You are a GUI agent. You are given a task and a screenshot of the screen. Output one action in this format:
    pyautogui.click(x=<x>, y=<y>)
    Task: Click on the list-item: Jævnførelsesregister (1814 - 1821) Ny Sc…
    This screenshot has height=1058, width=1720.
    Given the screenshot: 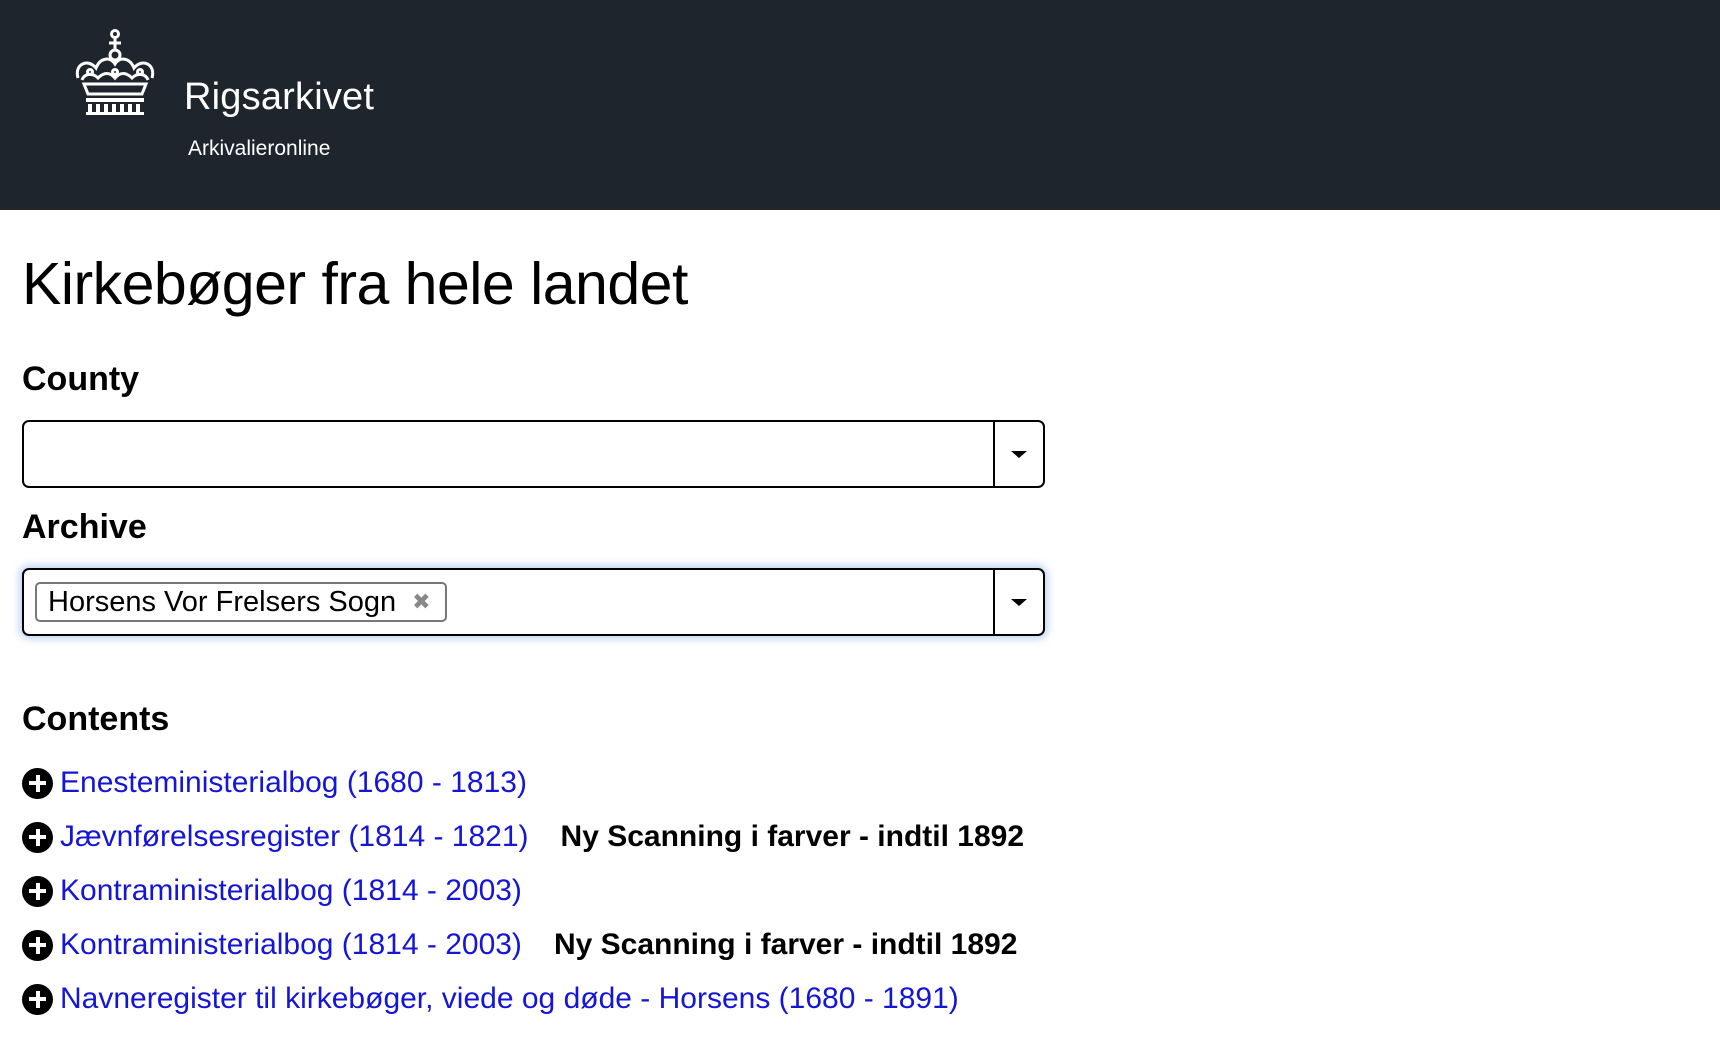 What is the action you would take?
    pyautogui.click(x=523, y=837)
    